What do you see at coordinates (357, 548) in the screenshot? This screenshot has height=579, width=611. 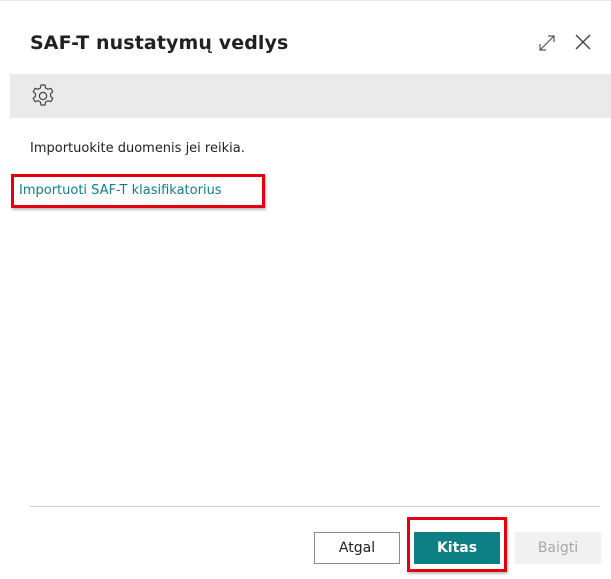 I see `back-button: Atgal` at bounding box center [357, 548].